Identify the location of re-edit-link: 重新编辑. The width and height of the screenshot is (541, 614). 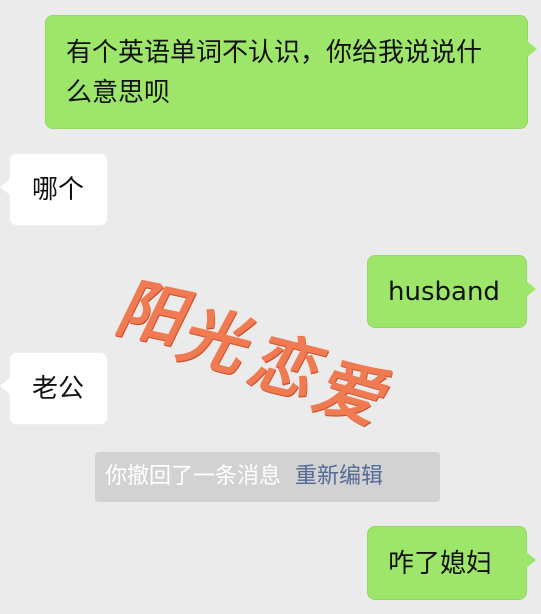
(339, 476).